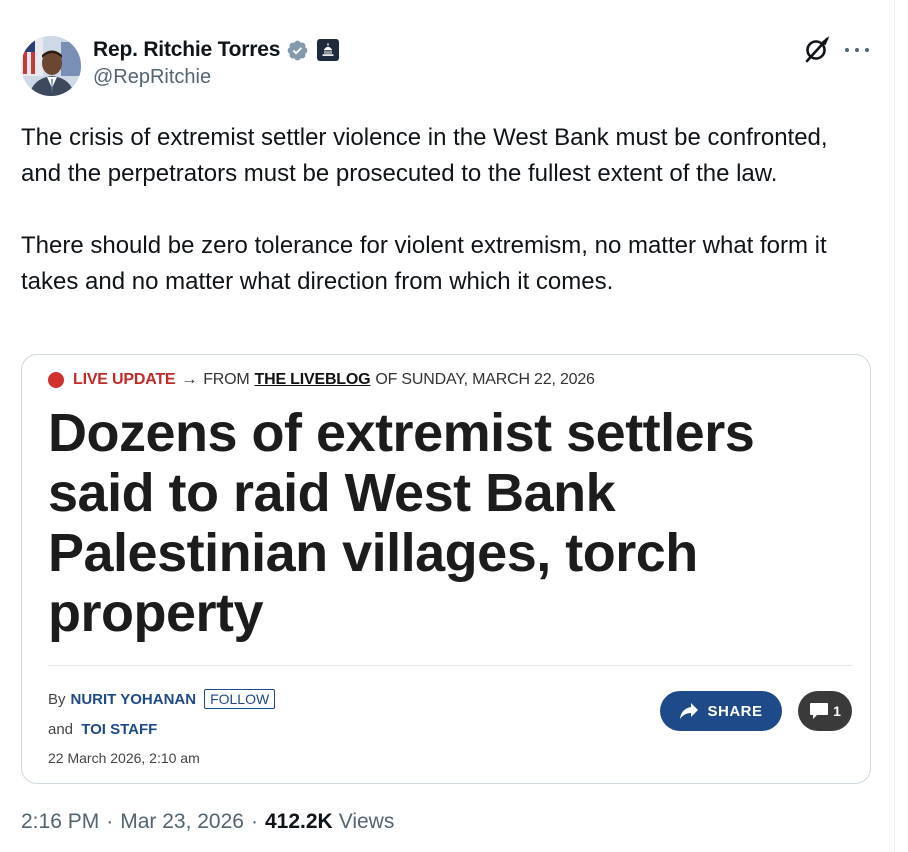 Image resolution: width=908 pixels, height=852 pixels. What do you see at coordinates (894, 426) in the screenshot?
I see `timeline-border` at bounding box center [894, 426].